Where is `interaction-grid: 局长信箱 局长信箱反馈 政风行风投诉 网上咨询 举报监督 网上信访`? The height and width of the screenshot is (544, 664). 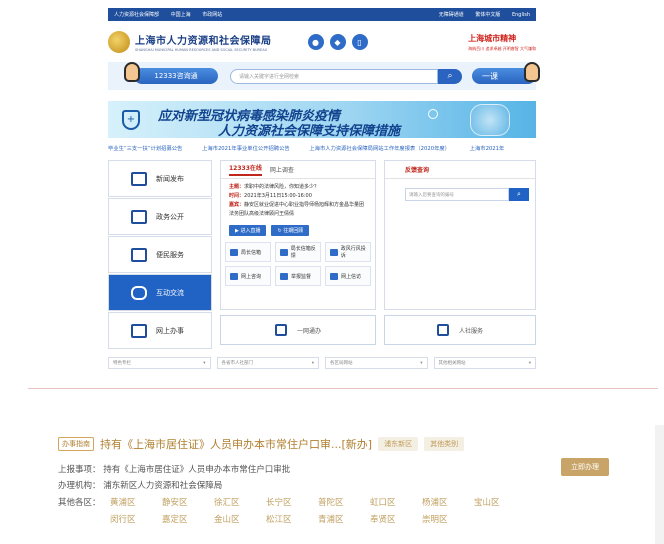 interaction-grid: 局长信箱 局长信箱反馈 政风行风投诉 网上咨询 举报监督 网上信访 is located at coordinates (298, 261).